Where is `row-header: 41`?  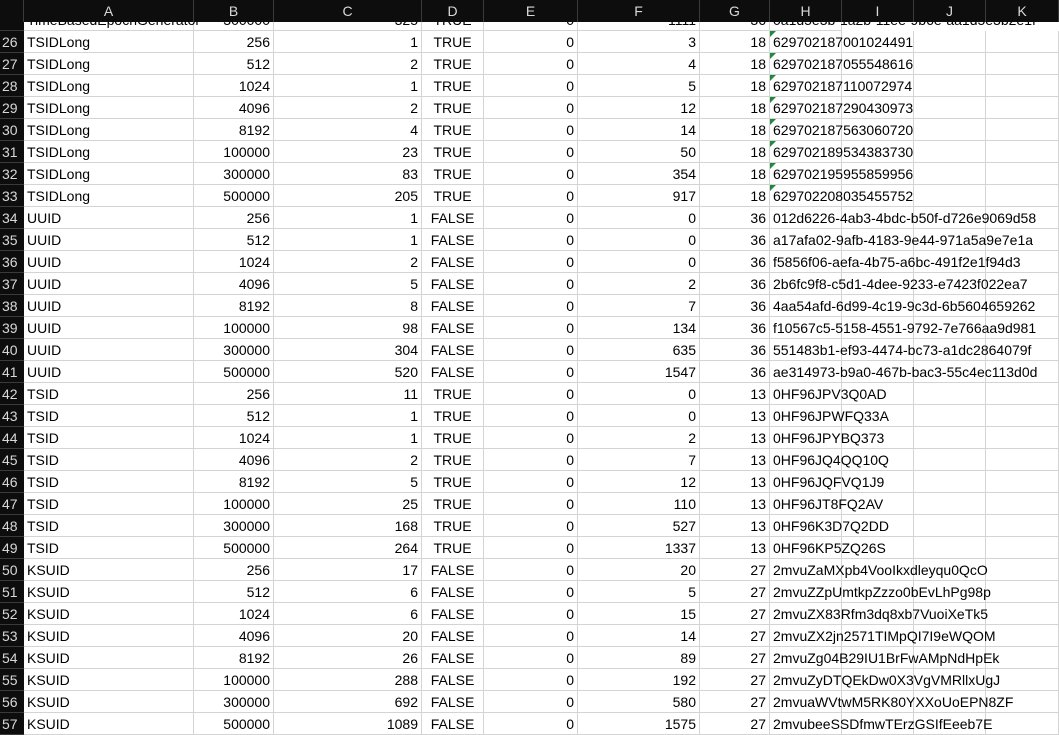
row-header: 41 is located at coordinates (12, 372).